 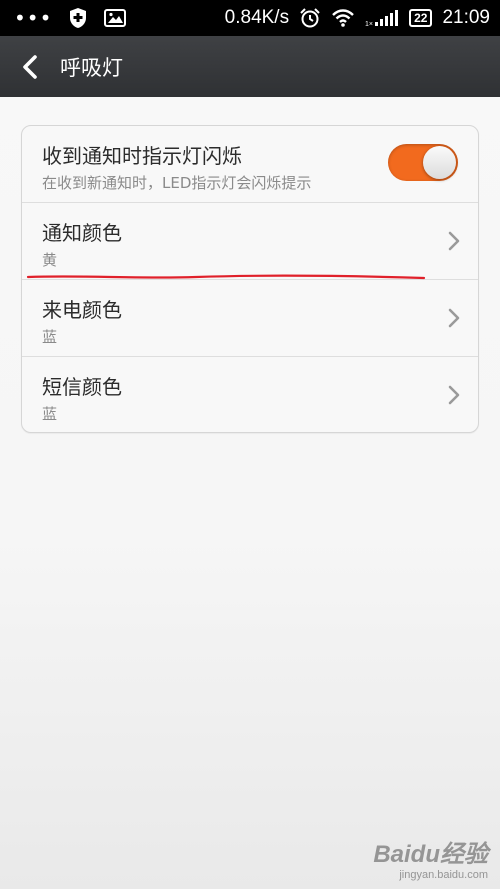 What do you see at coordinates (115, 18) in the screenshot?
I see `image-icon` at bounding box center [115, 18].